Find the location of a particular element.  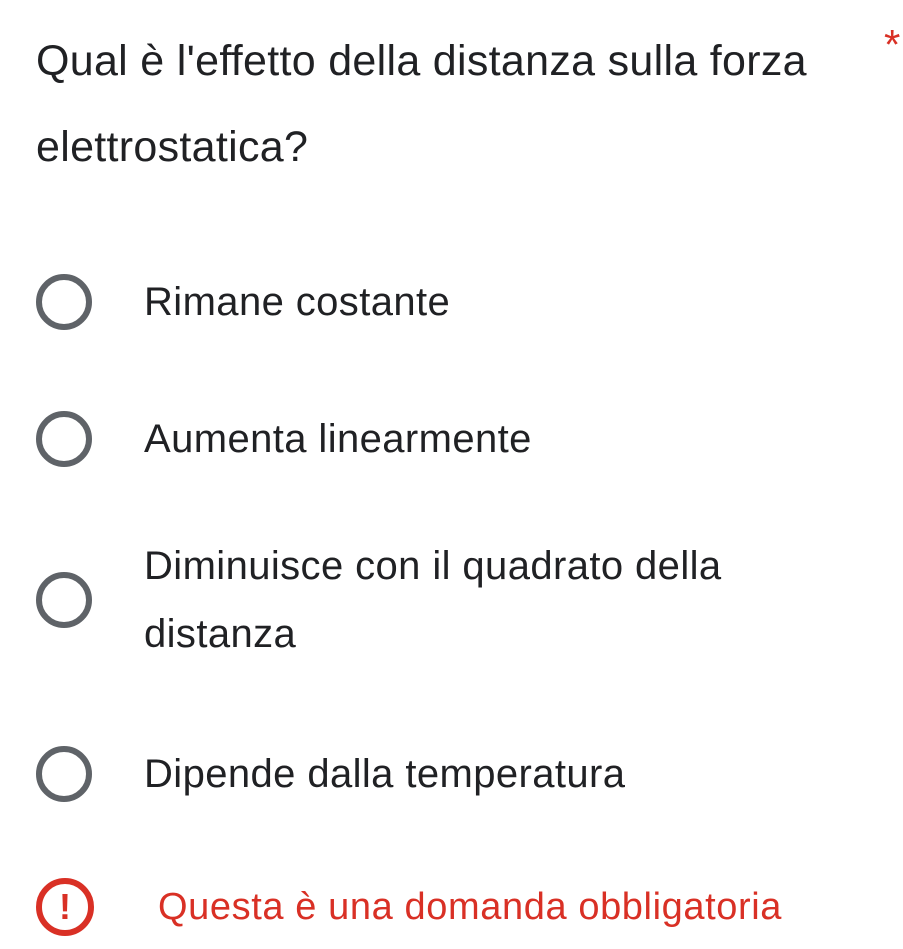

alert-circle-icon: ! is located at coordinates (65, 907).